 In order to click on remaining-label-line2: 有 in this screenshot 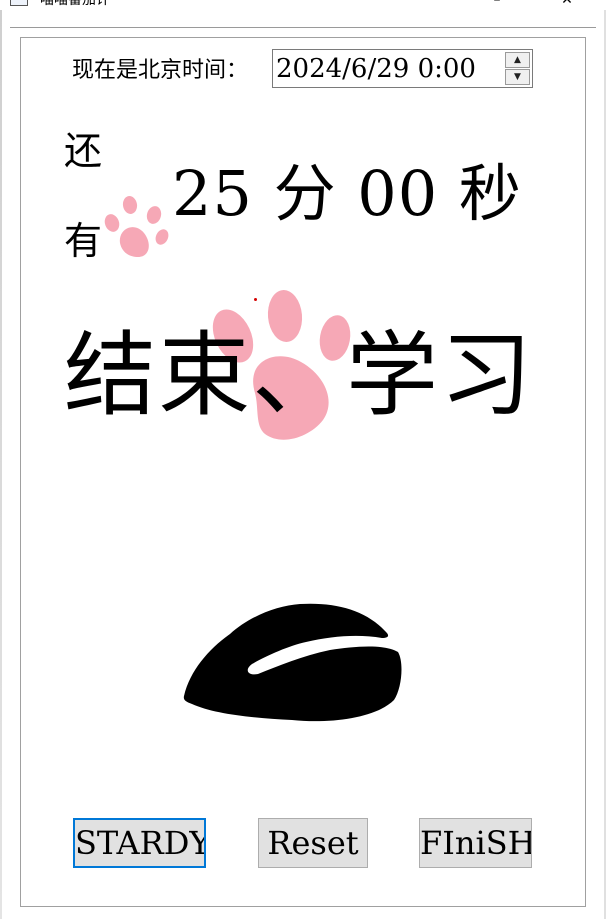, I will do `click(83, 241)`.